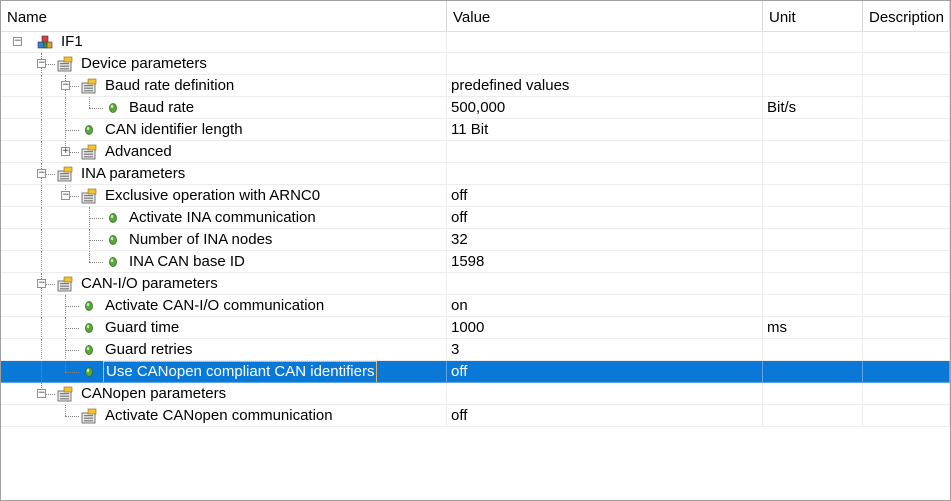  Describe the element at coordinates (224, 306) in the screenshot. I see `name-cell: Activate CAN-I/O communication` at that location.